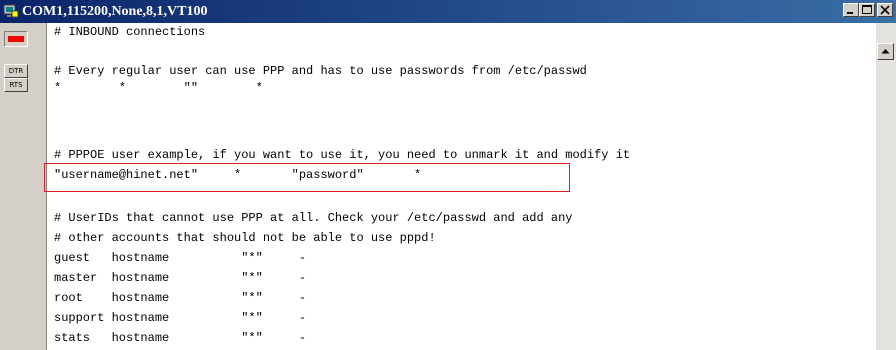  I want to click on terminal-line: master hostname "*" -, so click(180, 278).